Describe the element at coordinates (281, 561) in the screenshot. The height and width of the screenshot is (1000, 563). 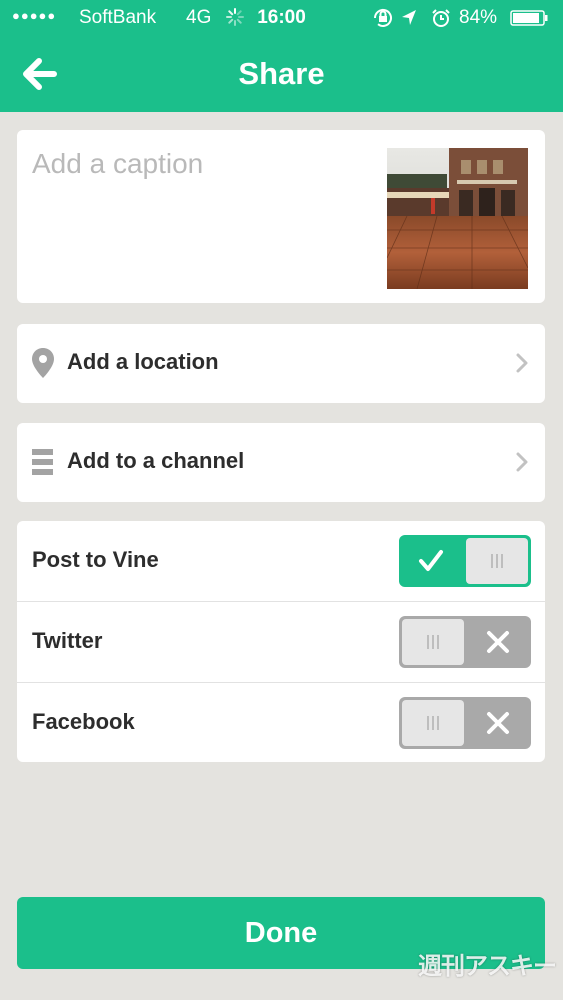
I see `share-row-vine: Post to Vine` at that location.